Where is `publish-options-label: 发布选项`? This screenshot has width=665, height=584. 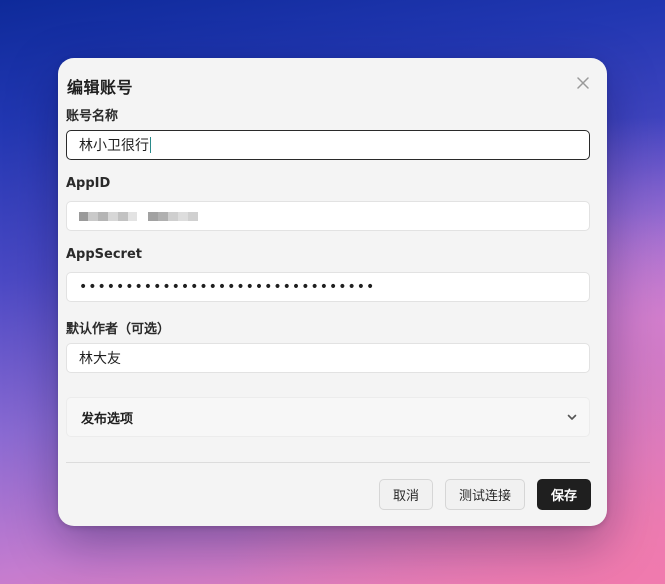
publish-options-label: 发布选项 is located at coordinates (107, 419).